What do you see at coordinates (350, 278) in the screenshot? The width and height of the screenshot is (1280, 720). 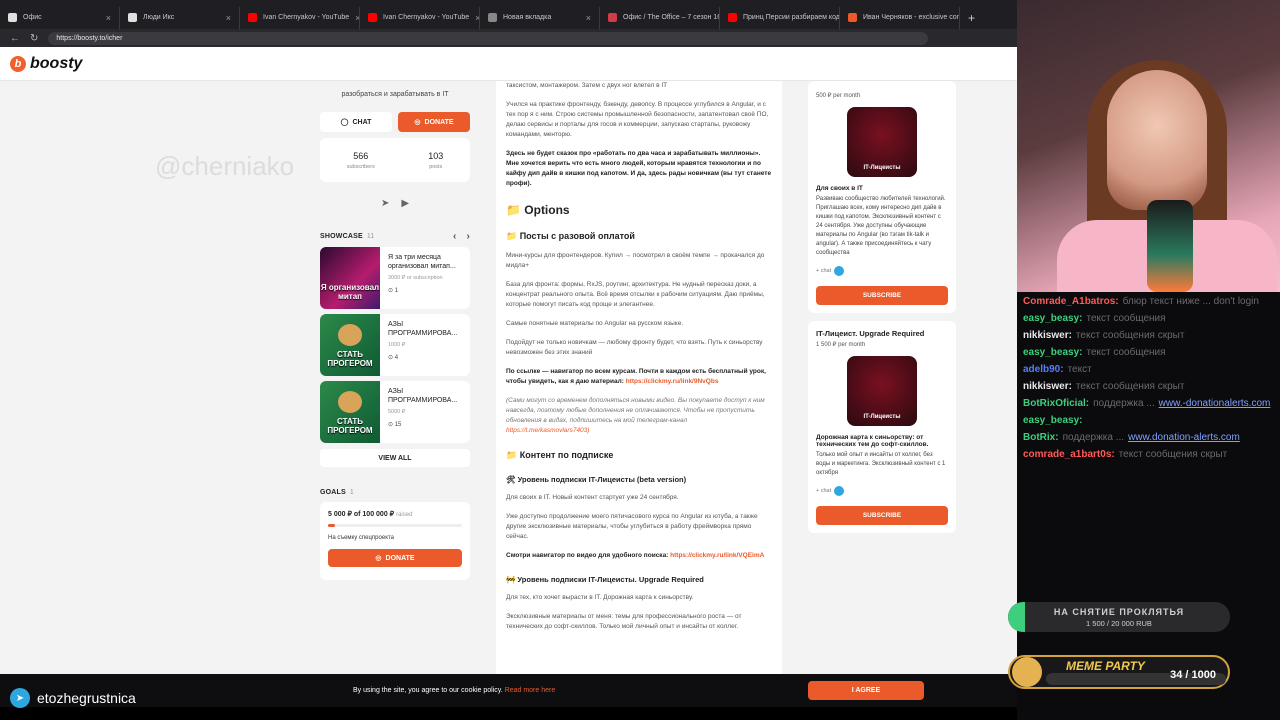 I see `showcase-thumbnail: Я организовал митап` at bounding box center [350, 278].